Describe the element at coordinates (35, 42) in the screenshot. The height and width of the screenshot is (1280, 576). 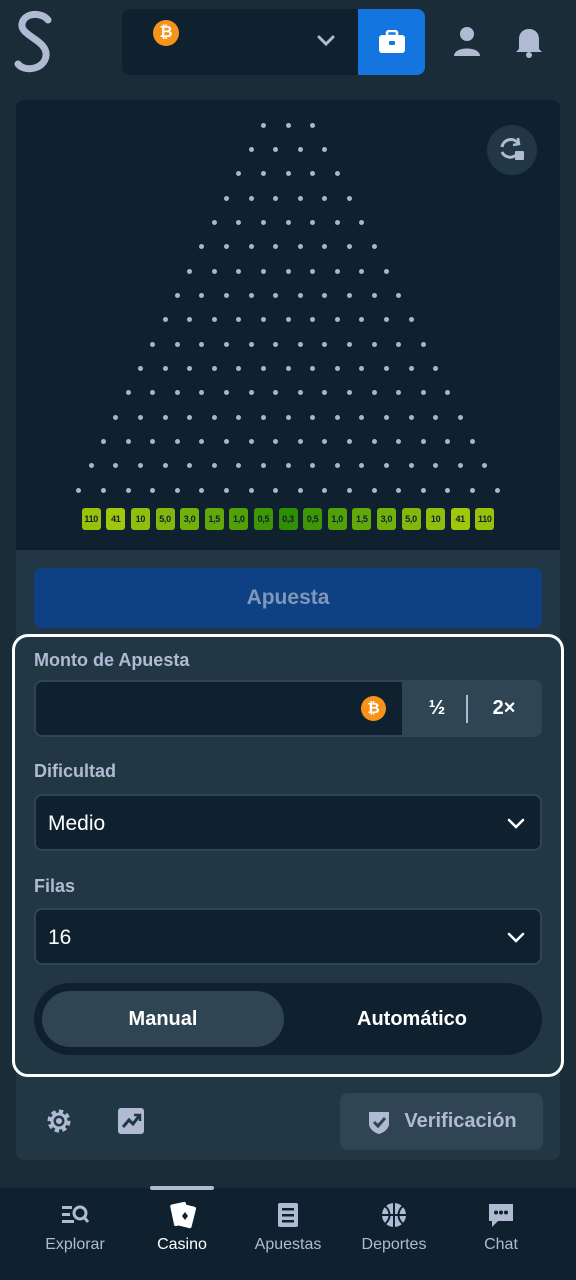
I see `logo-icon` at that location.